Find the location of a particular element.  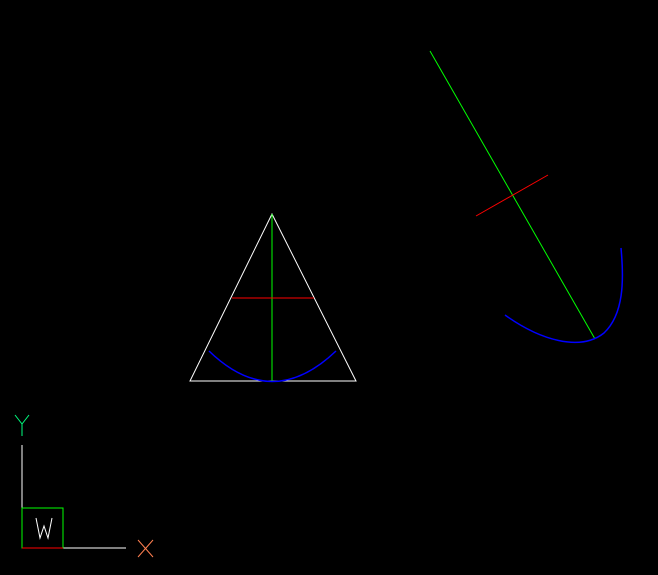

rotated-arc is located at coordinates (564, 295).